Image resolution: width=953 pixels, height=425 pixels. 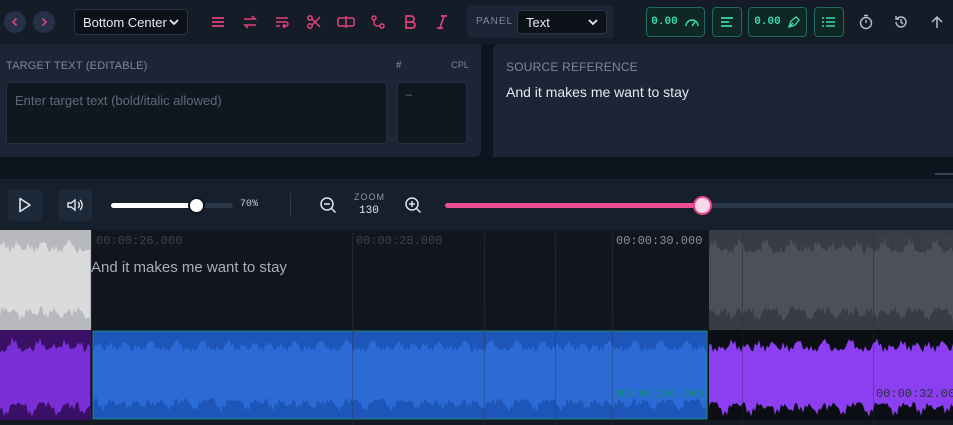 I want to click on arrow-up-icon, so click(x=937, y=21).